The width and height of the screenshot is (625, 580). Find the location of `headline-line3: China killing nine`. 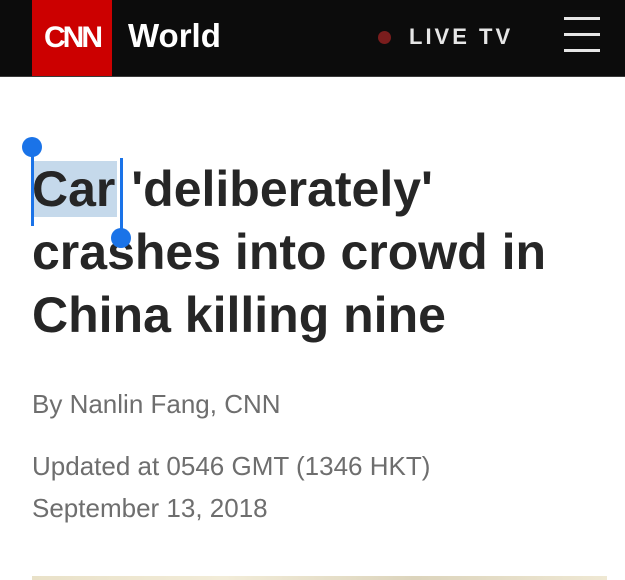

headline-line3: China killing nine is located at coordinates (239, 315).